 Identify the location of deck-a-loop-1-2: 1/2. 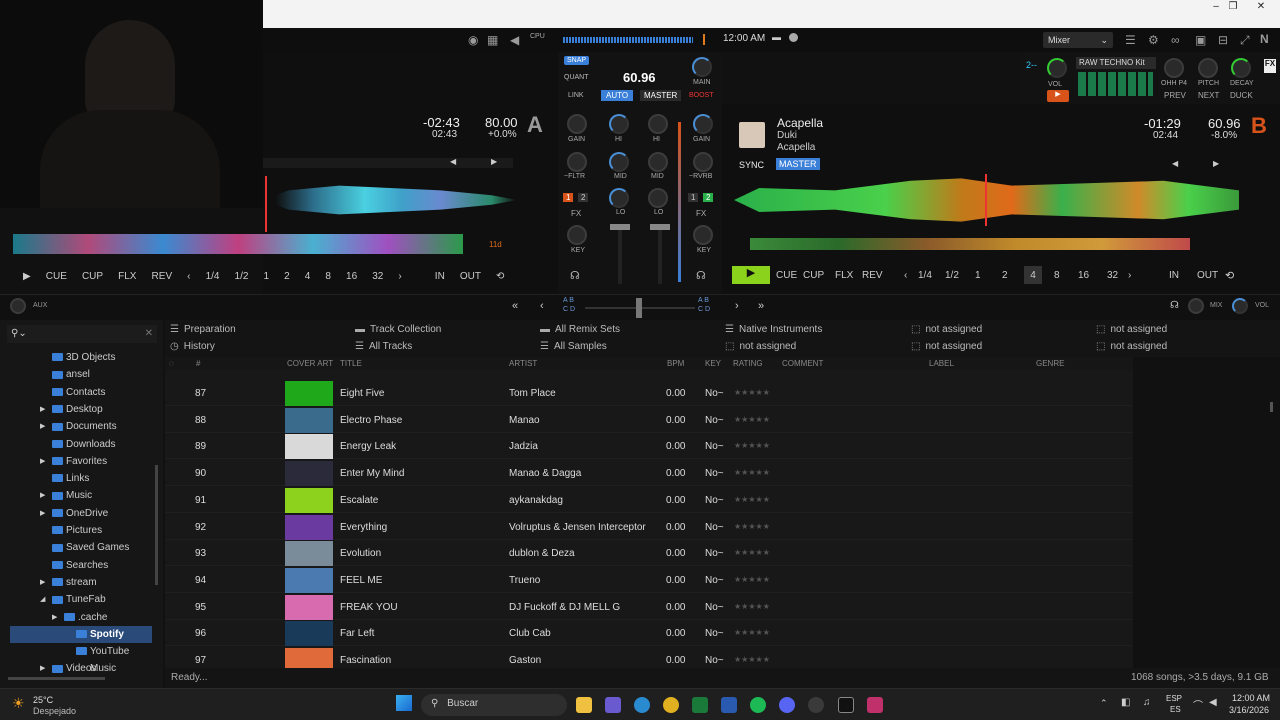
(242, 276).